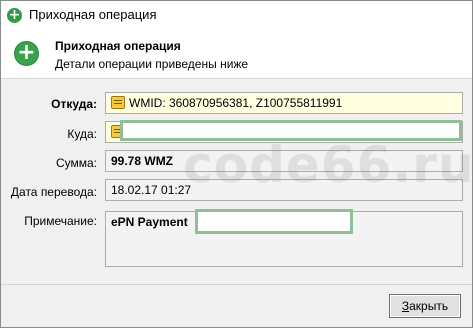 The width and height of the screenshot is (473, 328). I want to click on date-value: 18.02.17 01:27, so click(151, 190).